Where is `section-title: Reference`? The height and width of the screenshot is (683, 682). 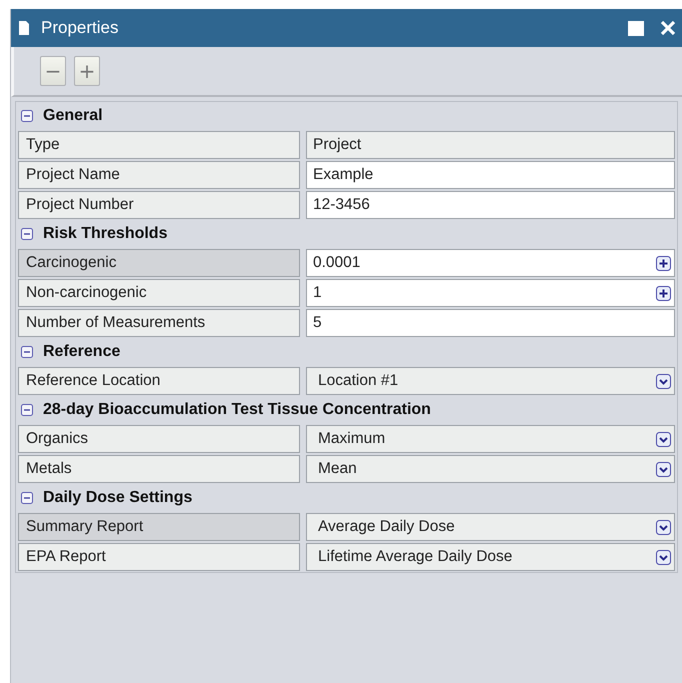 section-title: Reference is located at coordinates (81, 352).